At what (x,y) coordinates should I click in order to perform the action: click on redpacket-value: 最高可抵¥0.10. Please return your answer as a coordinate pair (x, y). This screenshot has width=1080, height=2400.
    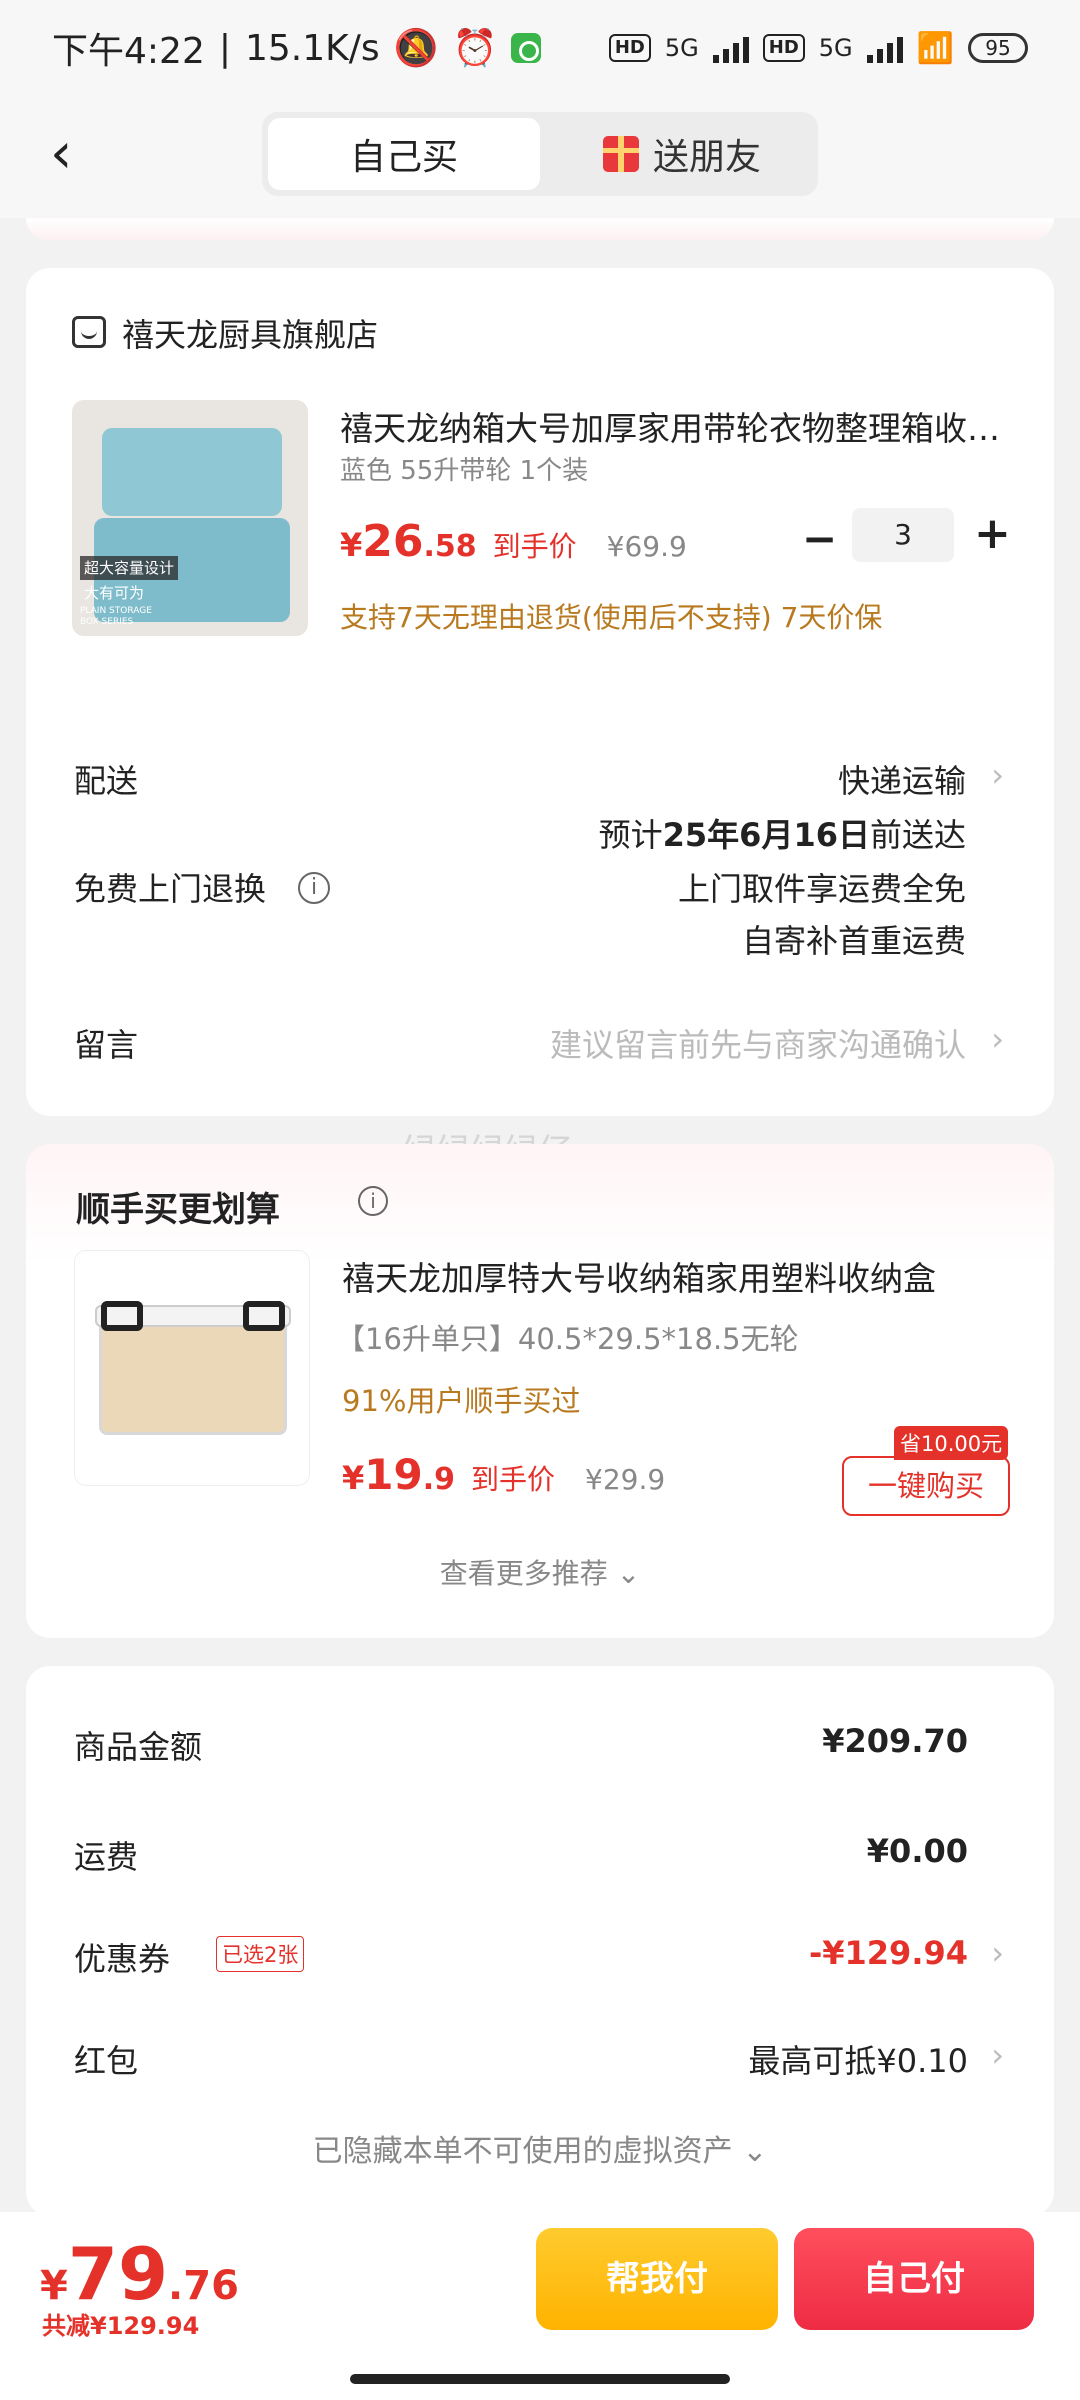
    Looking at the image, I should click on (858, 2059).